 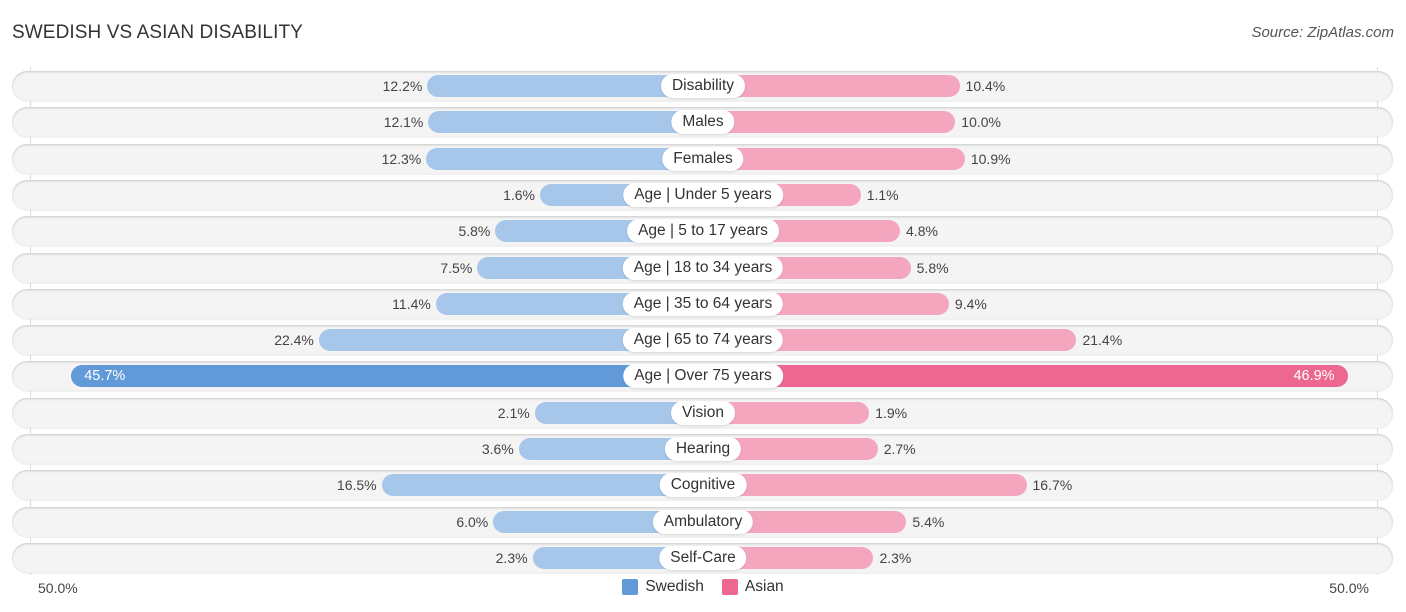 What do you see at coordinates (932, 268) in the screenshot?
I see `value-label-asian: 5.8%` at bounding box center [932, 268].